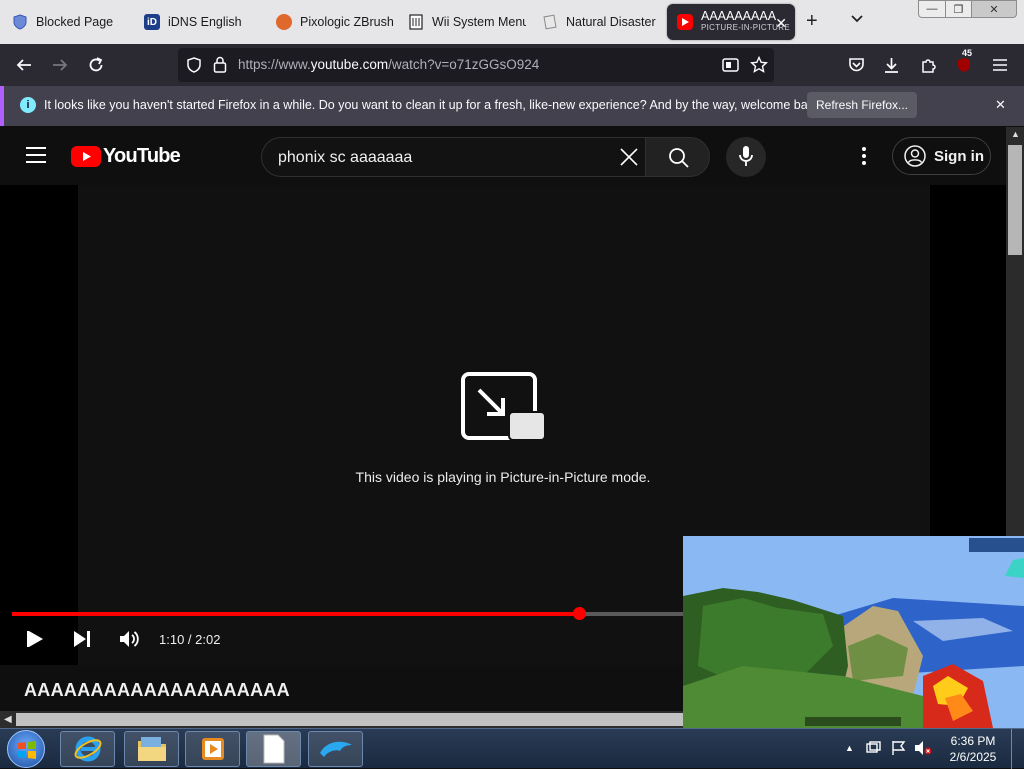  I want to click on volume-icon, so click(129, 641).